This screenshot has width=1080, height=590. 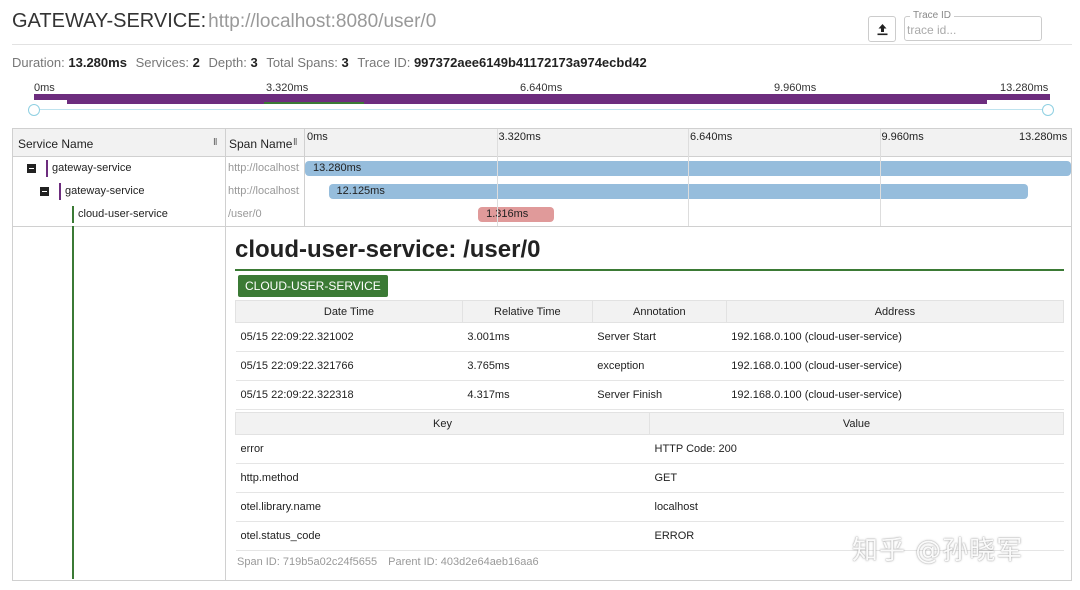 What do you see at coordinates (659, 311) in the screenshot?
I see `annotation-column-header: Annotation` at bounding box center [659, 311].